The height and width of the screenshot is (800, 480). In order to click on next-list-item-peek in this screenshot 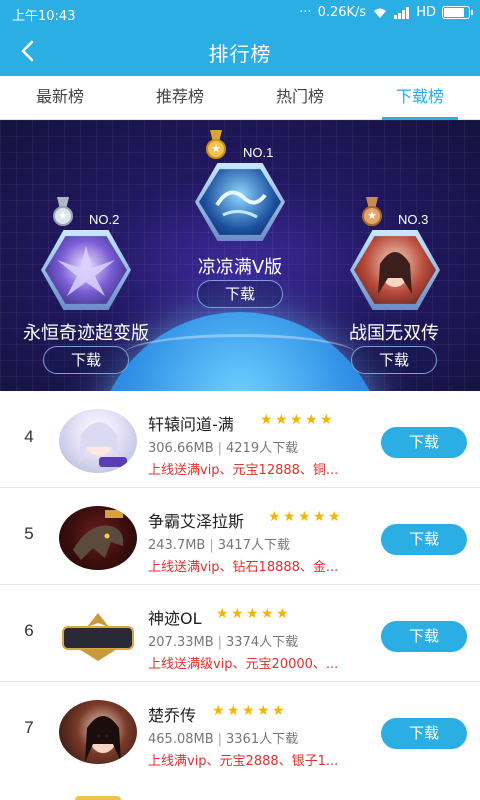, I will do `click(240, 789)`.